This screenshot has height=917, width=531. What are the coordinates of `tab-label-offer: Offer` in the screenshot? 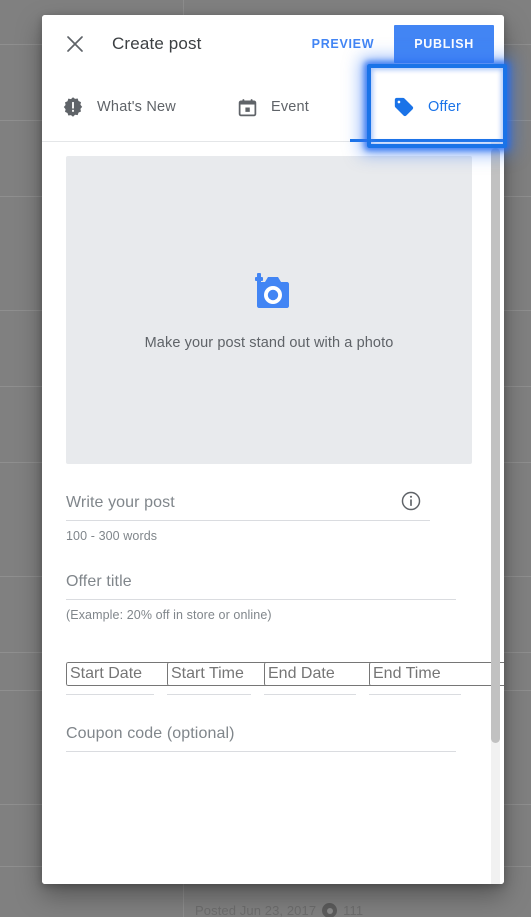 It's located at (444, 107).